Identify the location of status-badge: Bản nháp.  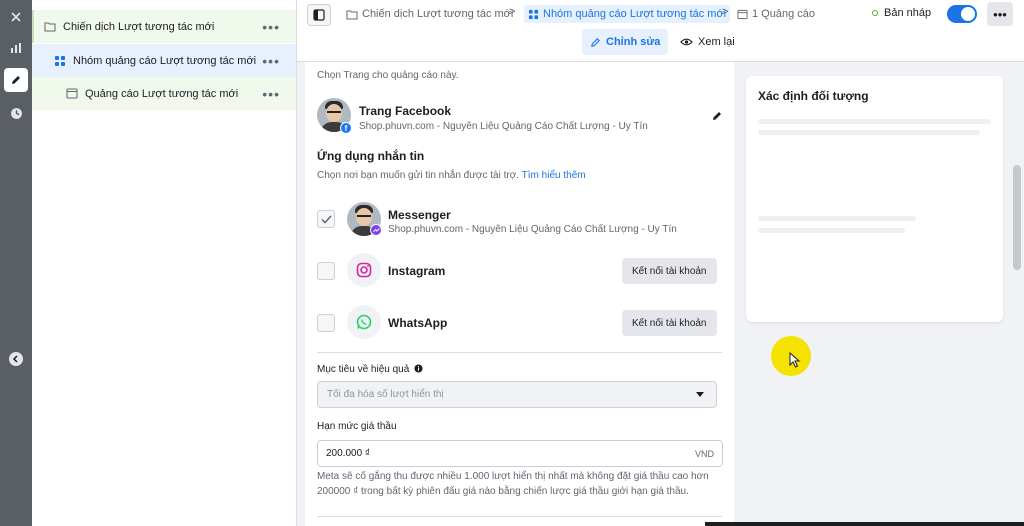
(901, 13).